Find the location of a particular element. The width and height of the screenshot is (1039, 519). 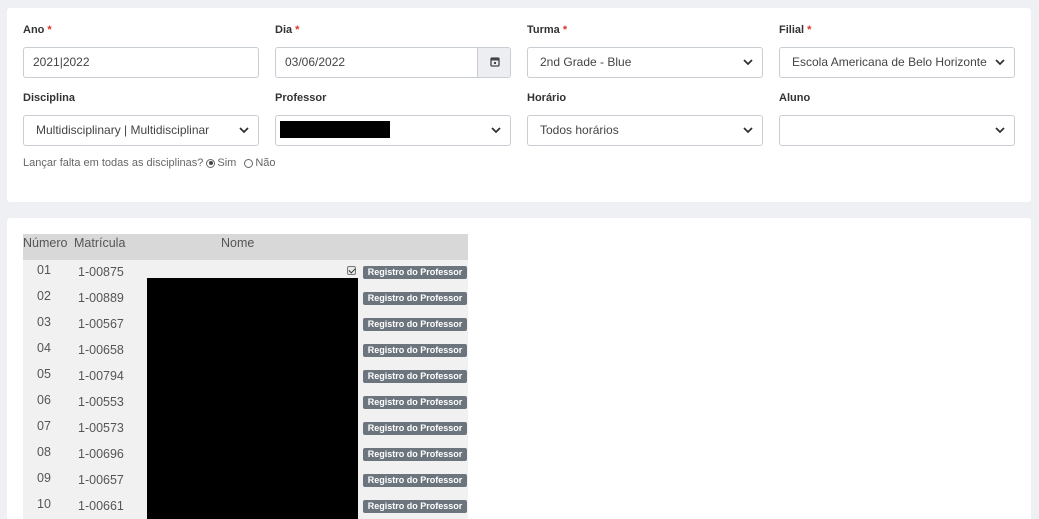

row-matricula: 1-00658 is located at coordinates (101, 350).